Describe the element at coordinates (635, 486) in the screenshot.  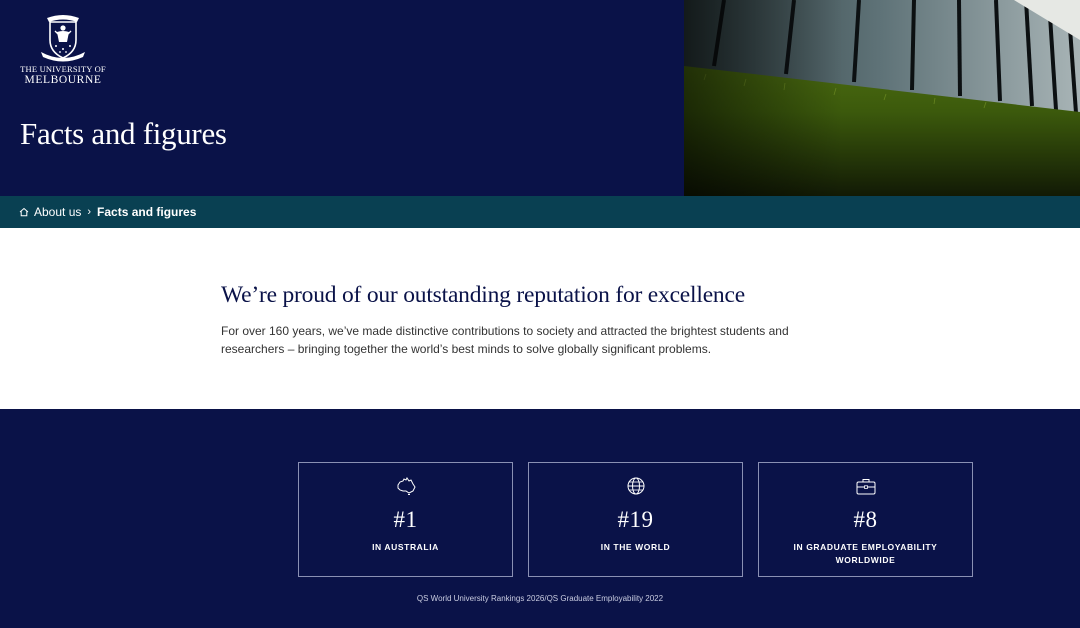
I see `globe-icon` at that location.